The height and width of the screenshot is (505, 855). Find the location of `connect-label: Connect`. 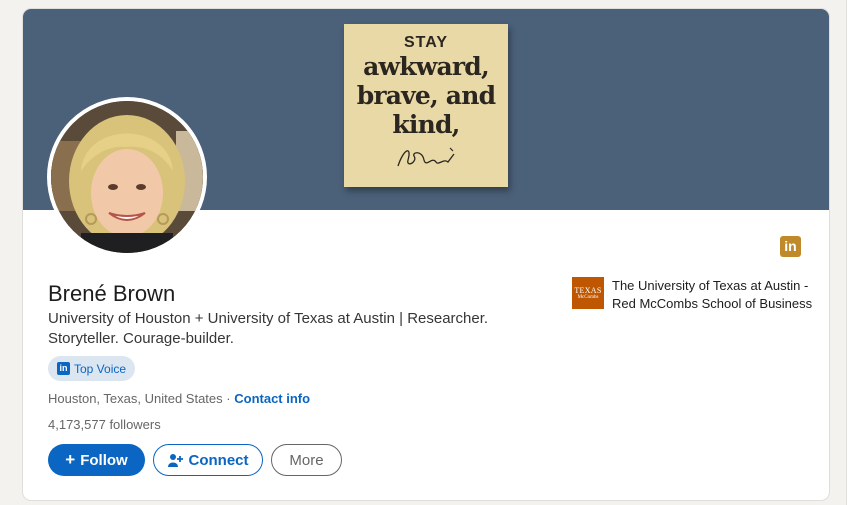

connect-label: Connect is located at coordinates (218, 460).